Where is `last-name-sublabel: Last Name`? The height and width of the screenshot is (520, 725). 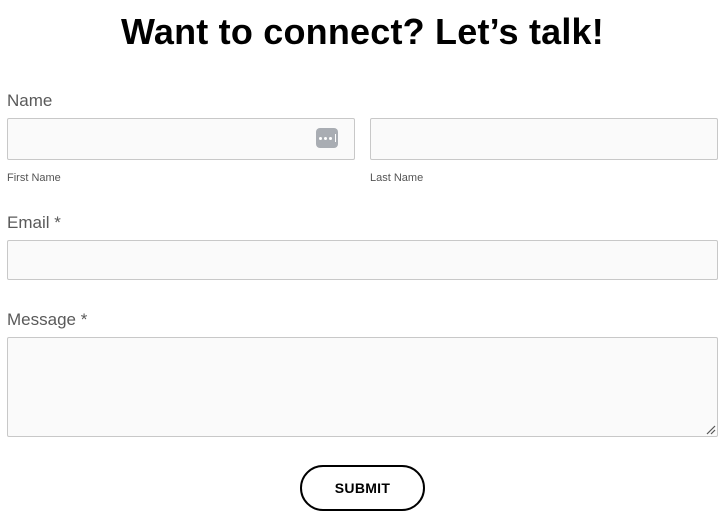 last-name-sublabel: Last Name is located at coordinates (397, 178).